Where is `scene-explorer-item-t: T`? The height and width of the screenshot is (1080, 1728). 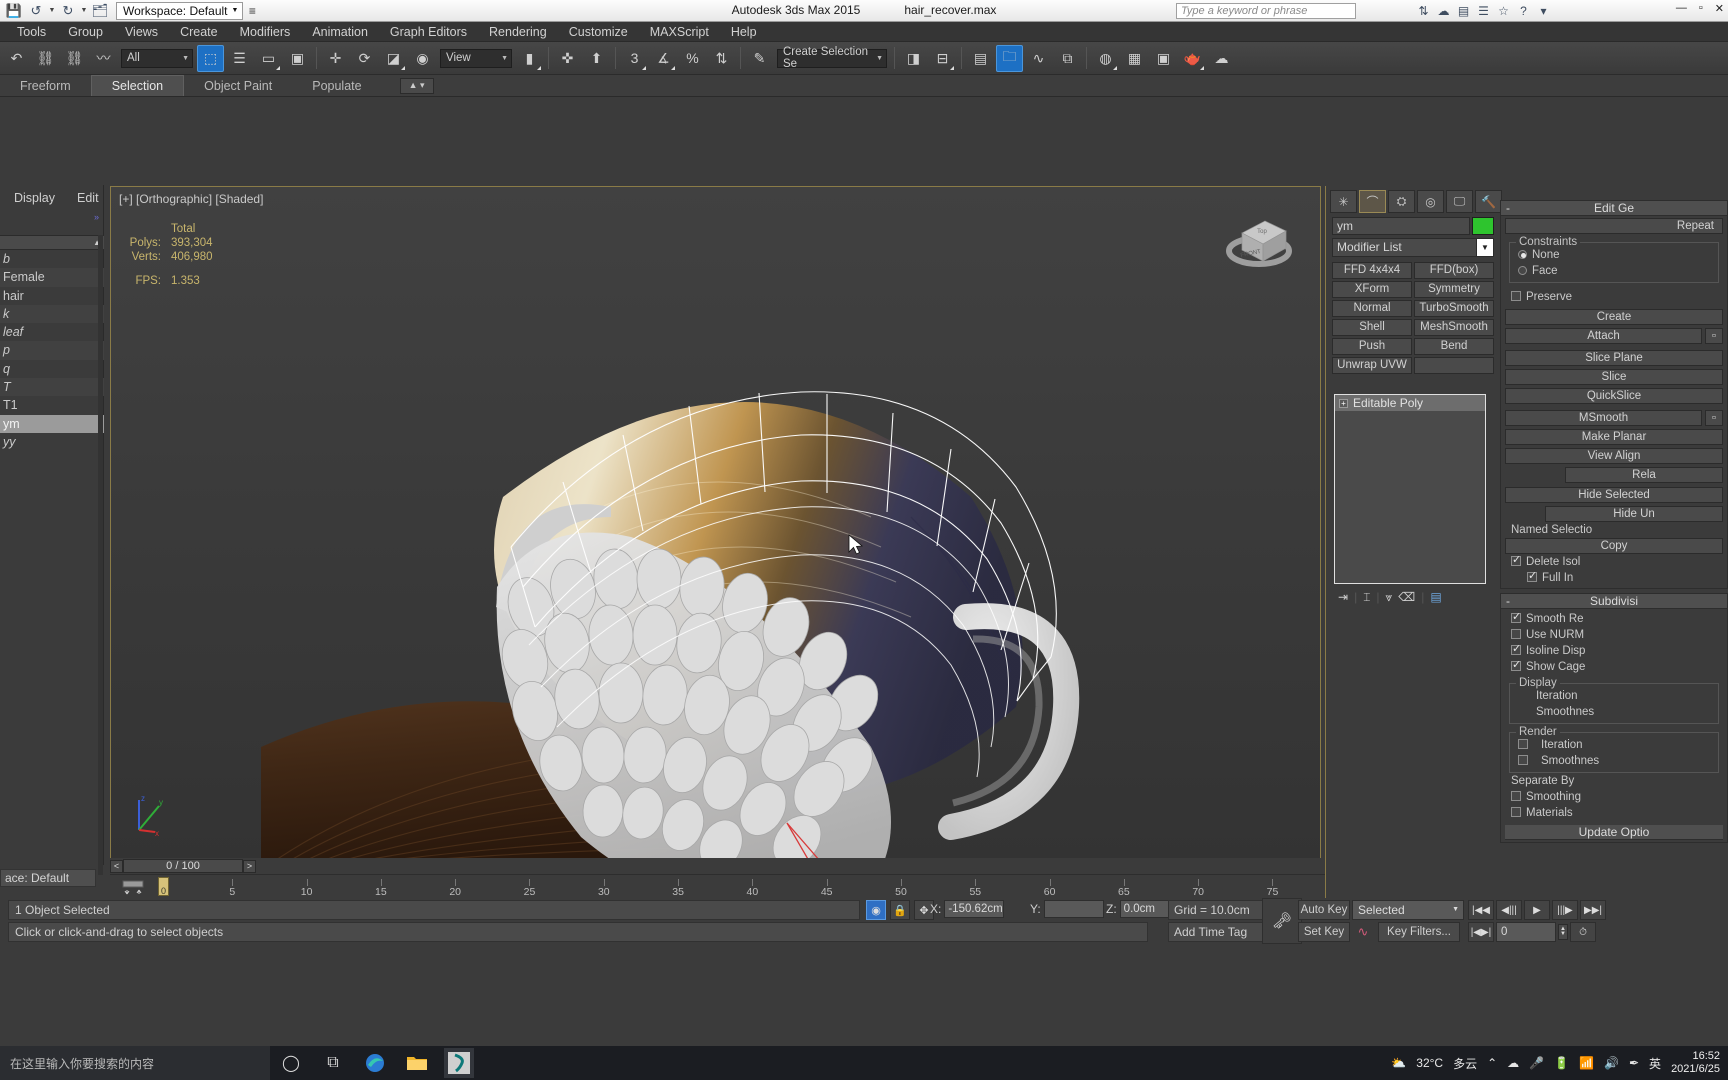 scene-explorer-item-t: T is located at coordinates (52, 387).